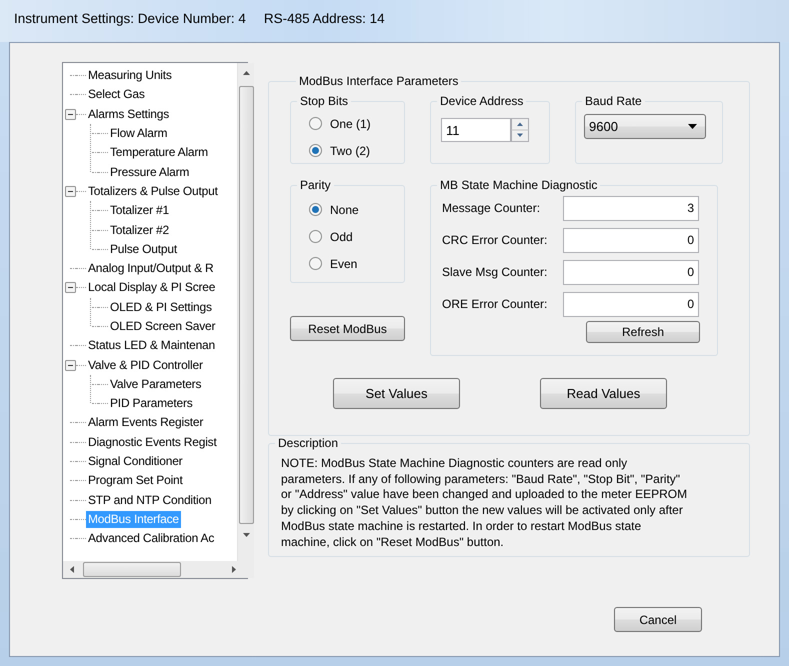  What do you see at coordinates (341, 237) in the screenshot?
I see `radio-label: Odd` at bounding box center [341, 237].